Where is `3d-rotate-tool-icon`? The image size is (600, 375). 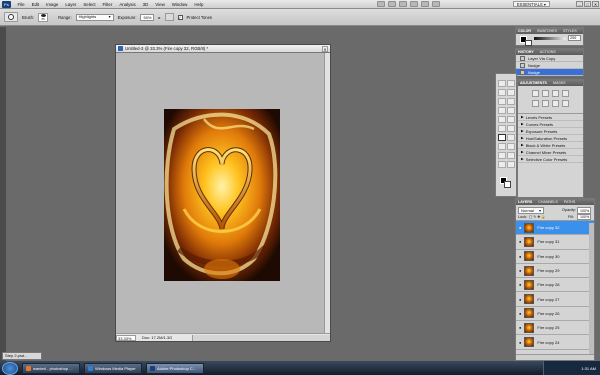
3d-rotate-tool-icon is located at coordinates (511, 155).